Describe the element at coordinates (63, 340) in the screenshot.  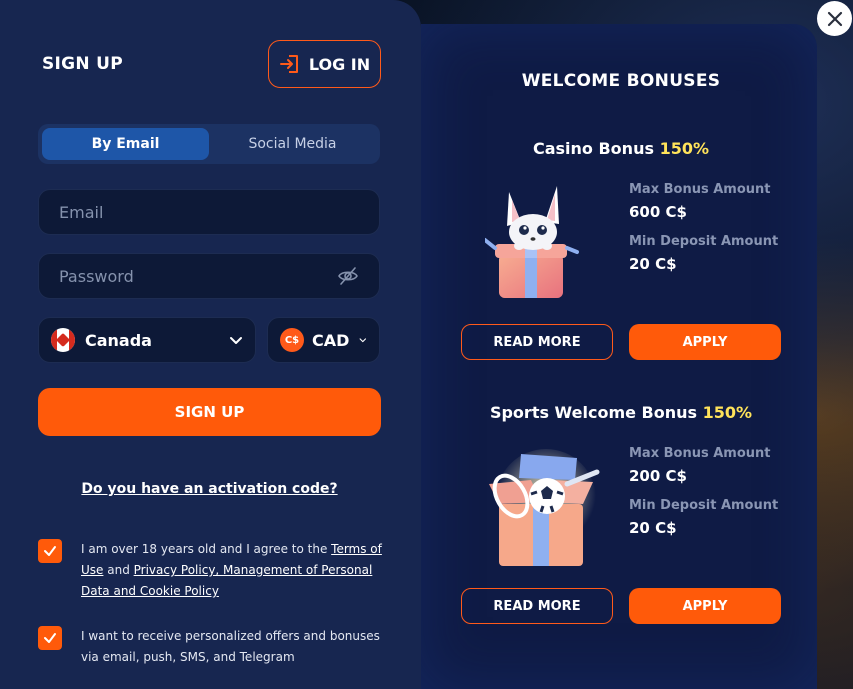
I see `canada-flag-icon` at that location.